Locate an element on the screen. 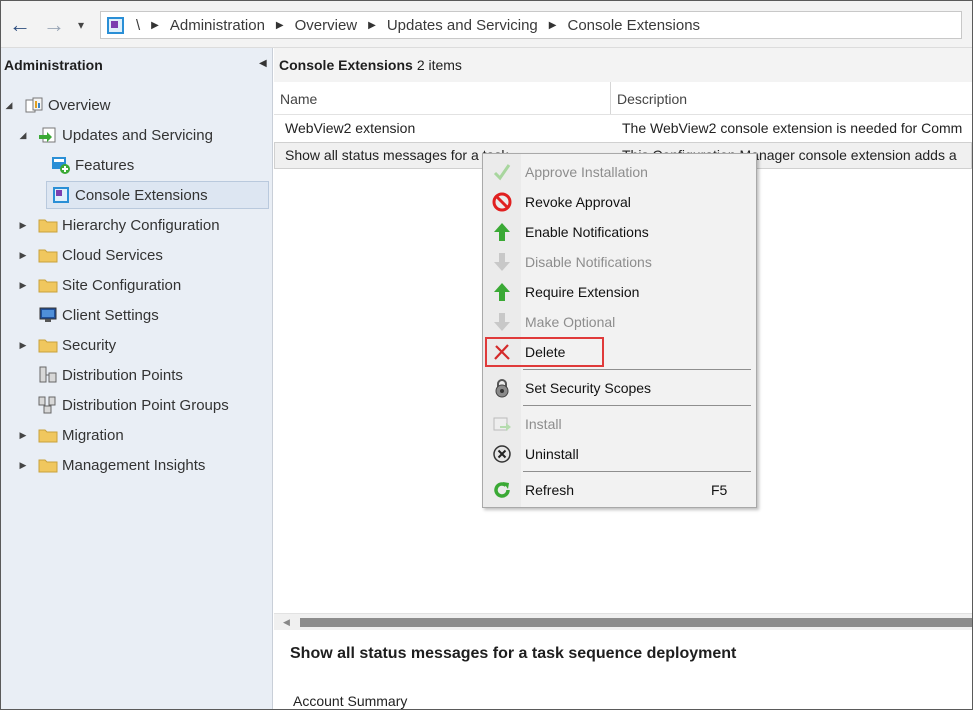 Image resolution: width=973 pixels, height=710 pixels. cell-name: WebView2 extension is located at coordinates (350, 128).